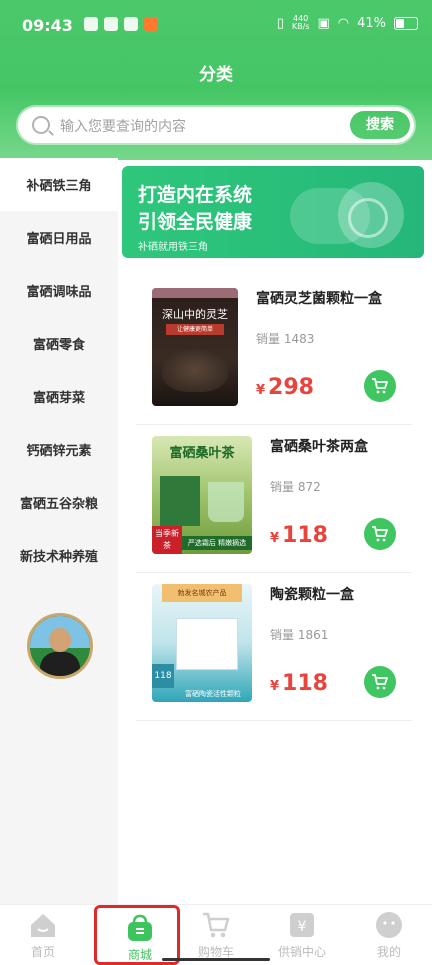 The image size is (432, 965). What do you see at coordinates (59, 343) in the screenshot?
I see `sidebar-item-snacks: 富硒零食` at bounding box center [59, 343].